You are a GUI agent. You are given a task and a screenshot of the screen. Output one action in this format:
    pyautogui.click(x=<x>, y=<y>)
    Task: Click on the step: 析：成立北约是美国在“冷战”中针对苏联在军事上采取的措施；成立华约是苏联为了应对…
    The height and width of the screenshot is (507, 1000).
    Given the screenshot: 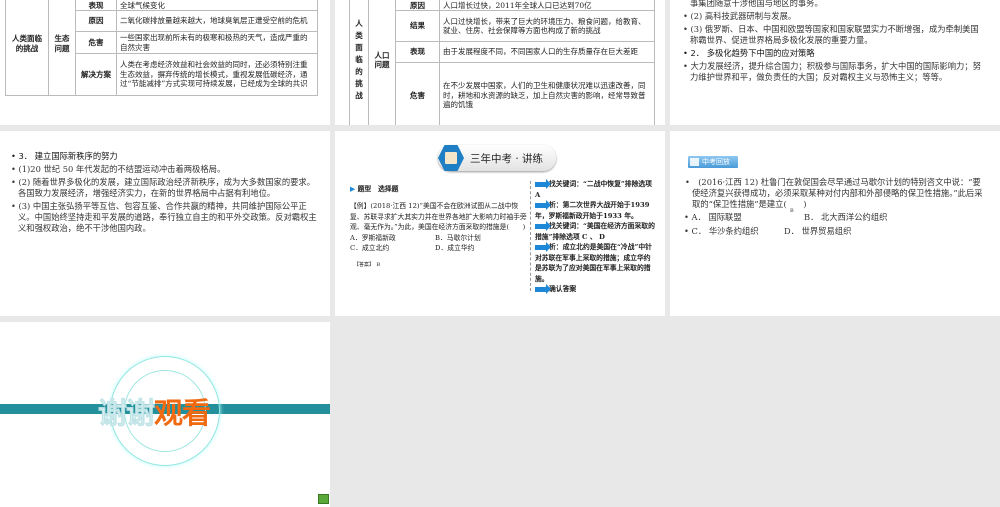 What is the action you would take?
    pyautogui.click(x=593, y=263)
    